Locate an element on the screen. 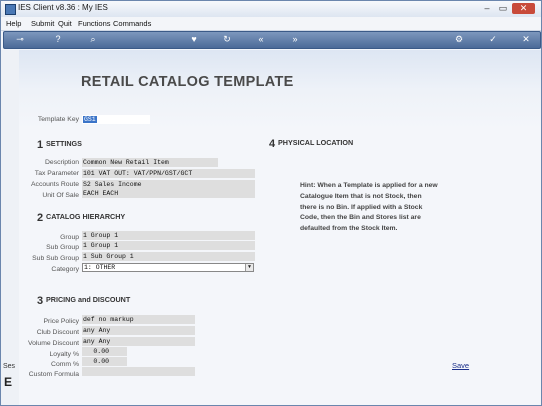 The width and height of the screenshot is (542, 406). custom-formula-label: Custom Formula is located at coordinates (53, 374).